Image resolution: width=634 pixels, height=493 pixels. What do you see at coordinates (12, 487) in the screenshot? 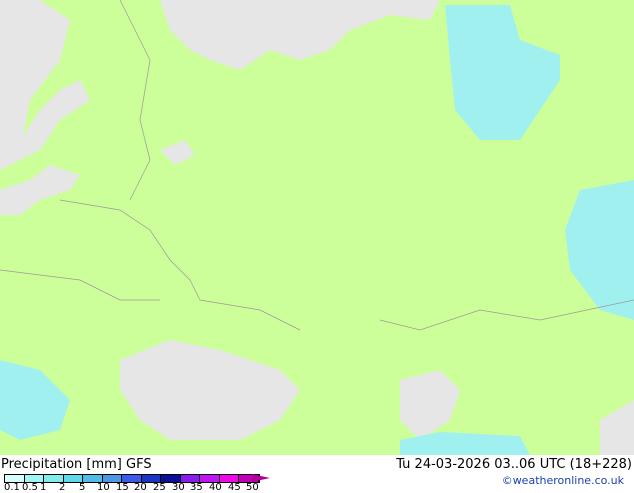
I see `scale-tick-label: 0.1` at bounding box center [12, 487].